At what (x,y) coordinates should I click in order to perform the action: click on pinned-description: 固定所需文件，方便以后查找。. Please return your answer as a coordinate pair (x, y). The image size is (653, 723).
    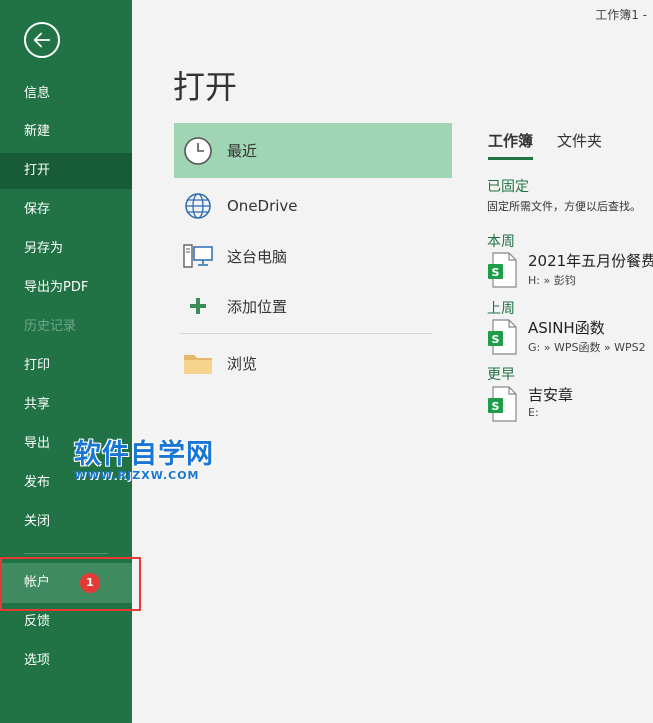
    Looking at the image, I should click on (564, 206).